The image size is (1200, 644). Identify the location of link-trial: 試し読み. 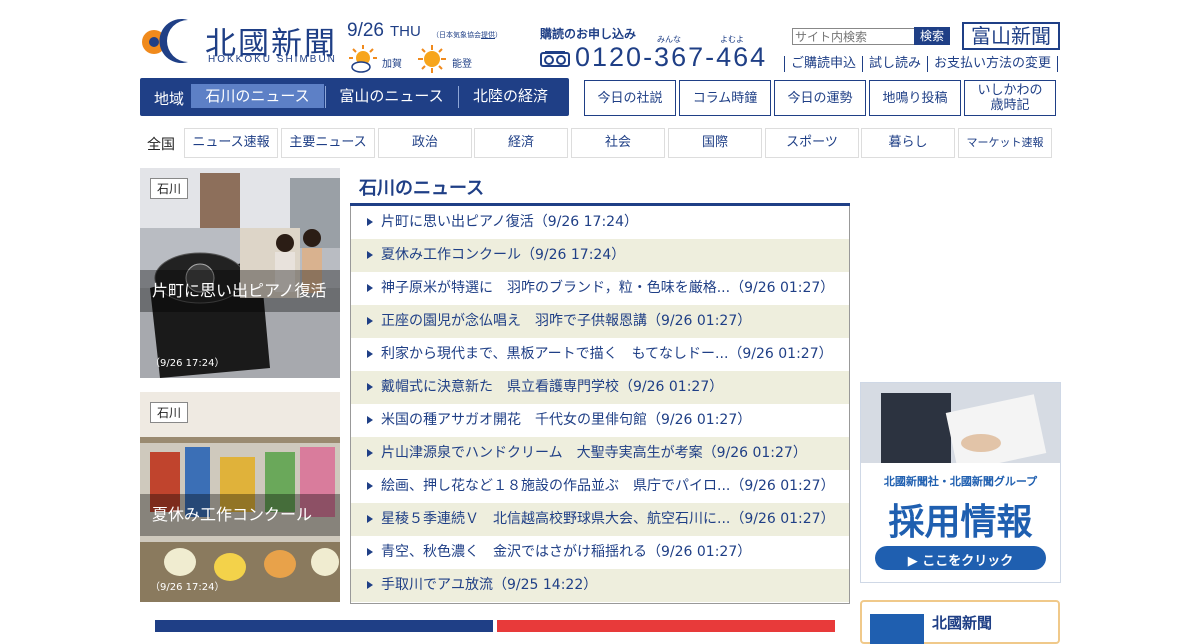
(894, 64).